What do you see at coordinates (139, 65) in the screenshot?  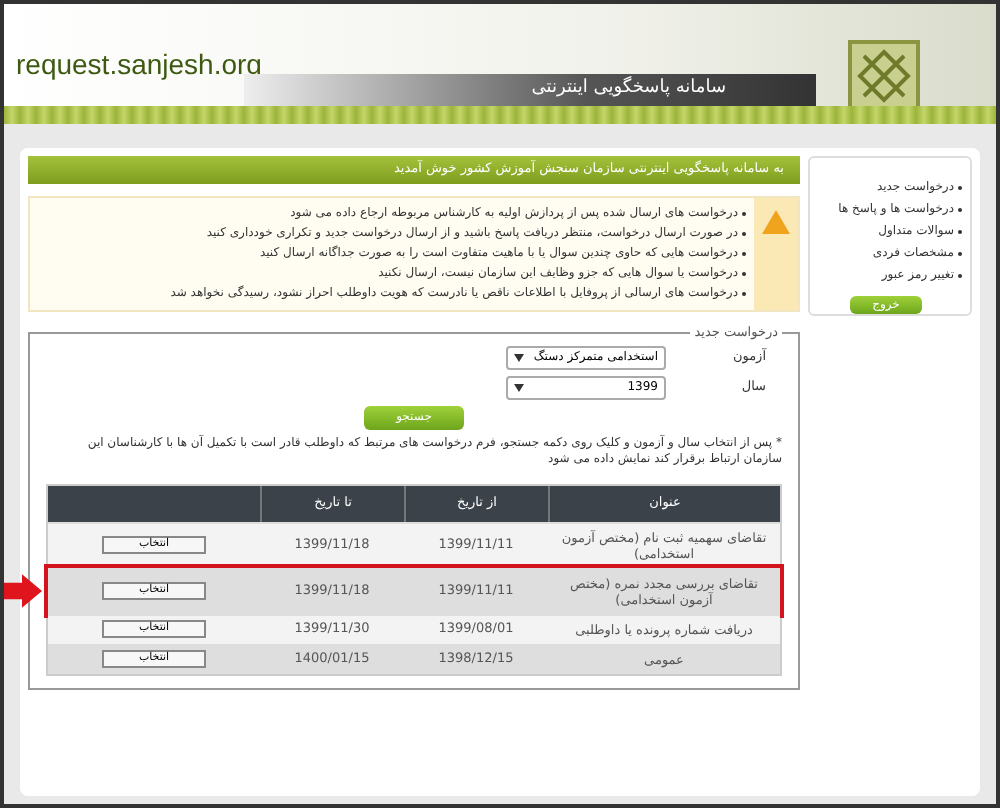 I see `site-address: request.sanjesh.org` at bounding box center [139, 65].